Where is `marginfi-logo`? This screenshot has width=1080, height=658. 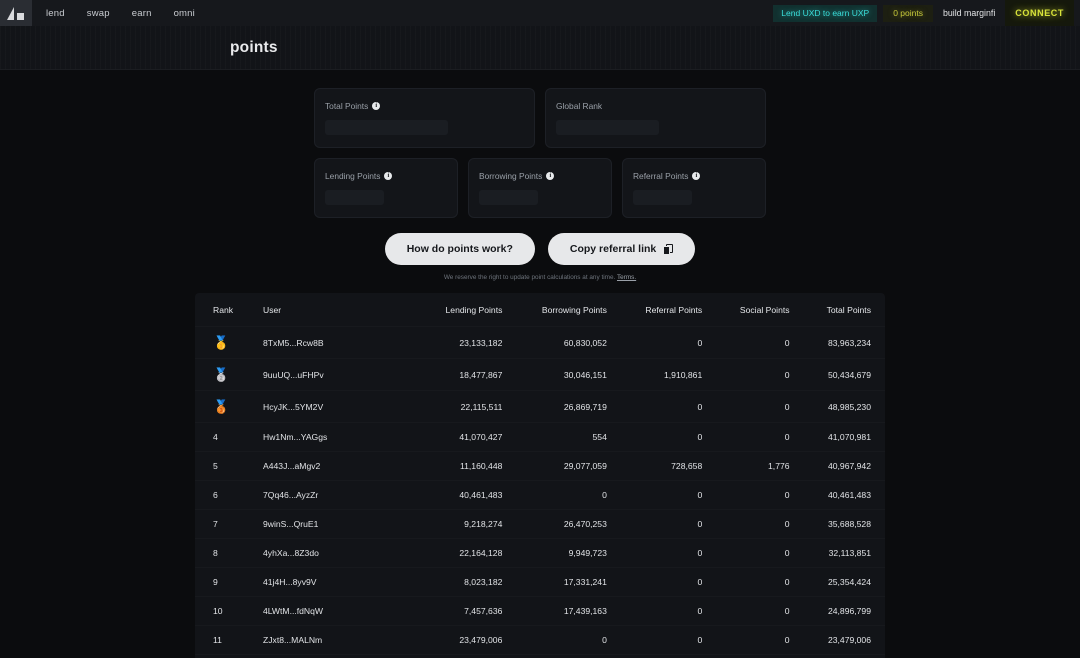
marginfi-logo is located at coordinates (16, 13).